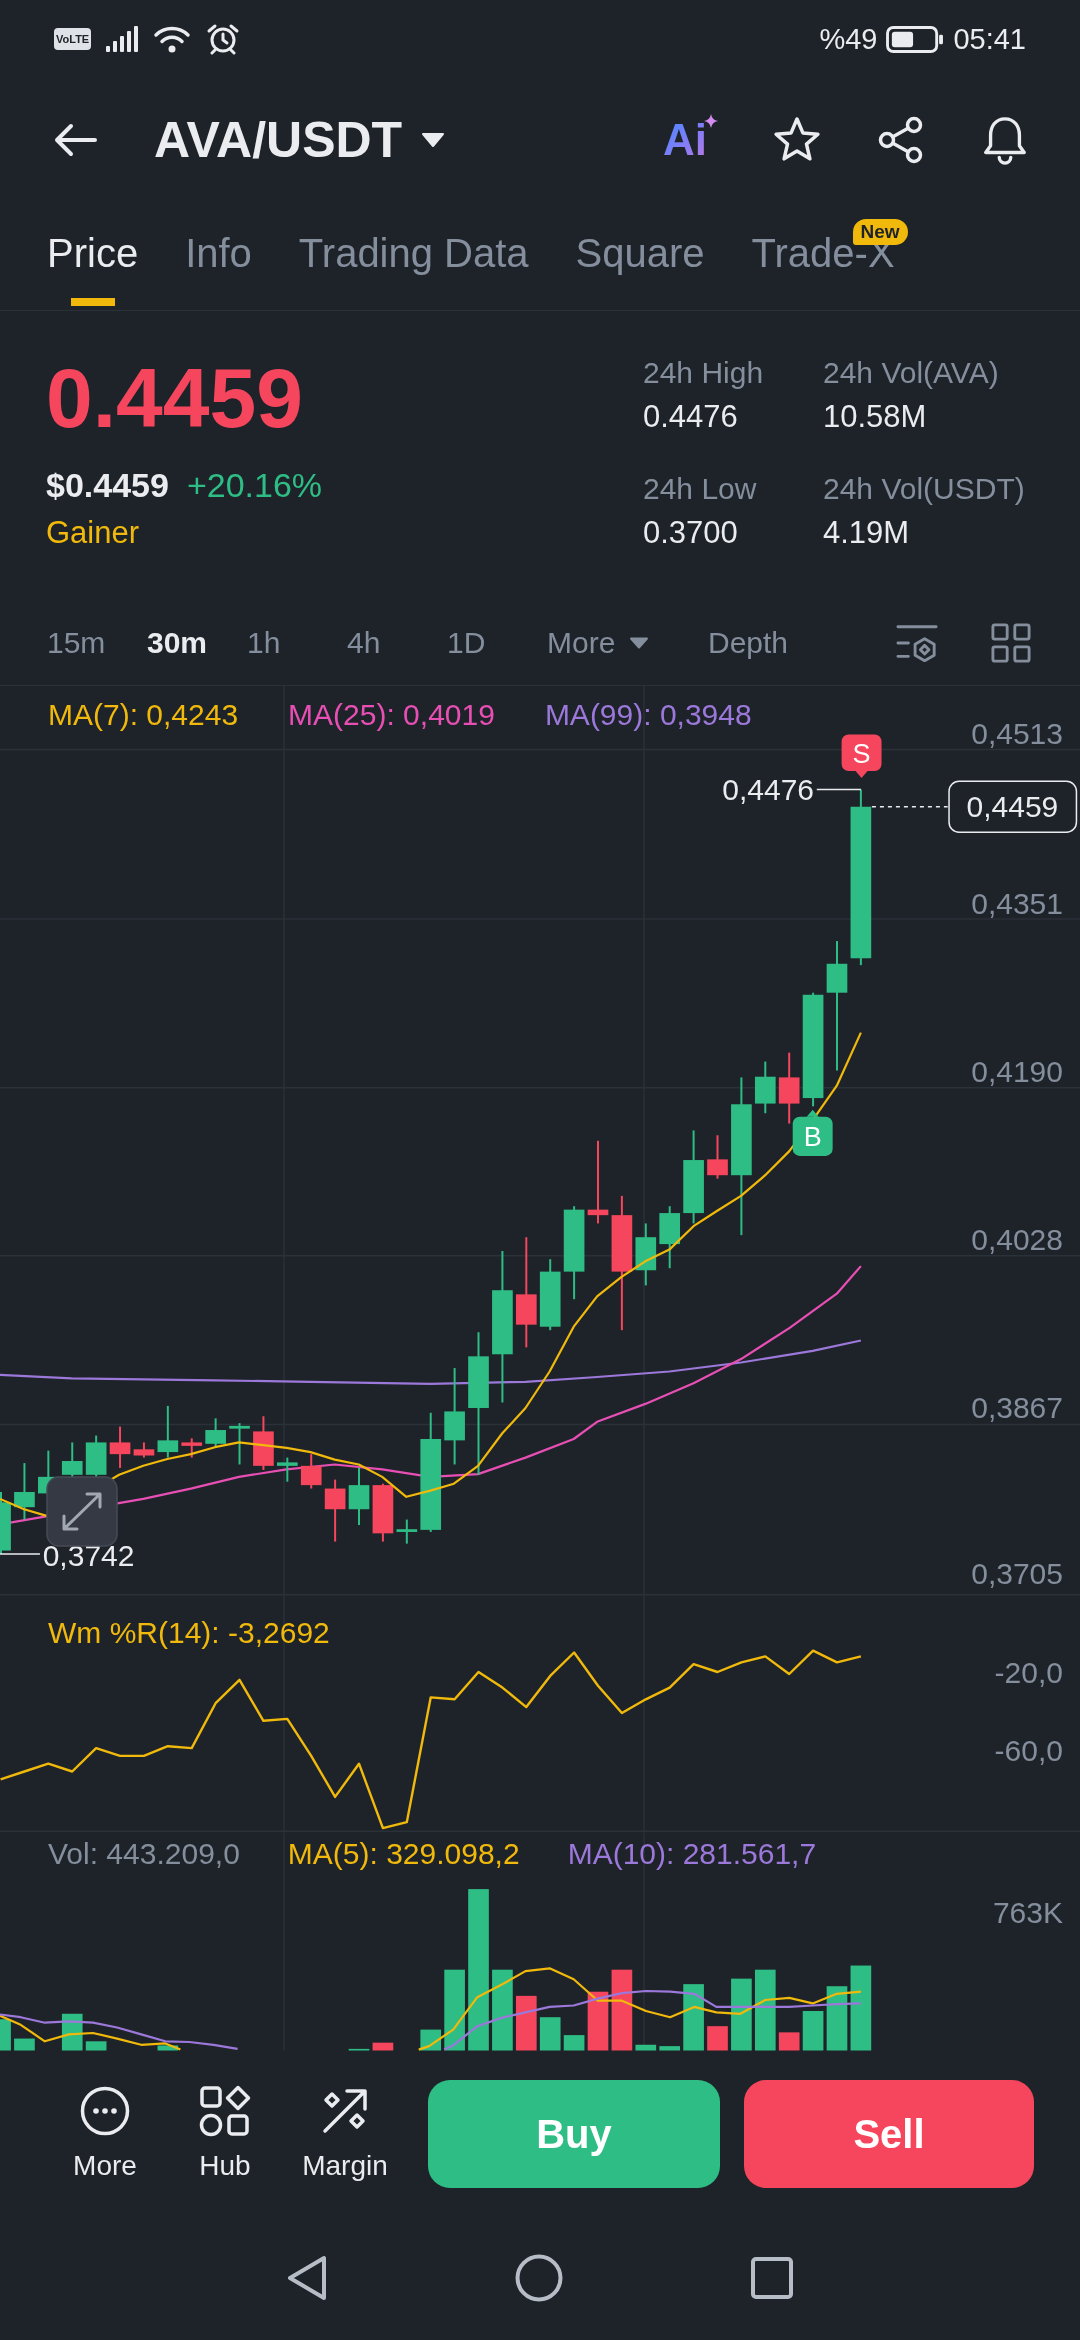  What do you see at coordinates (911, 373) in the screenshot?
I see `stat-label: 24h Vol(AVA)` at bounding box center [911, 373].